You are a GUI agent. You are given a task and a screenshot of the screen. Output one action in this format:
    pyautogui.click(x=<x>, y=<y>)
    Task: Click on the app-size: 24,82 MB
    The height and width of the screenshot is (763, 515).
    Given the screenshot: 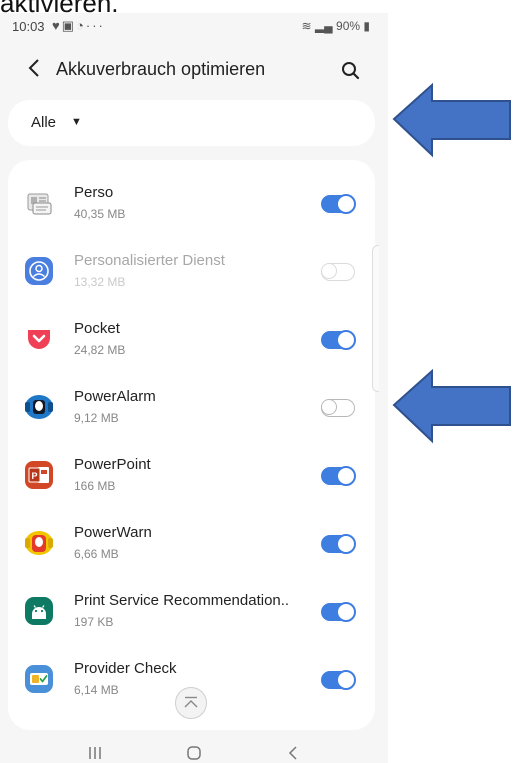 What is the action you would take?
    pyautogui.click(x=100, y=350)
    